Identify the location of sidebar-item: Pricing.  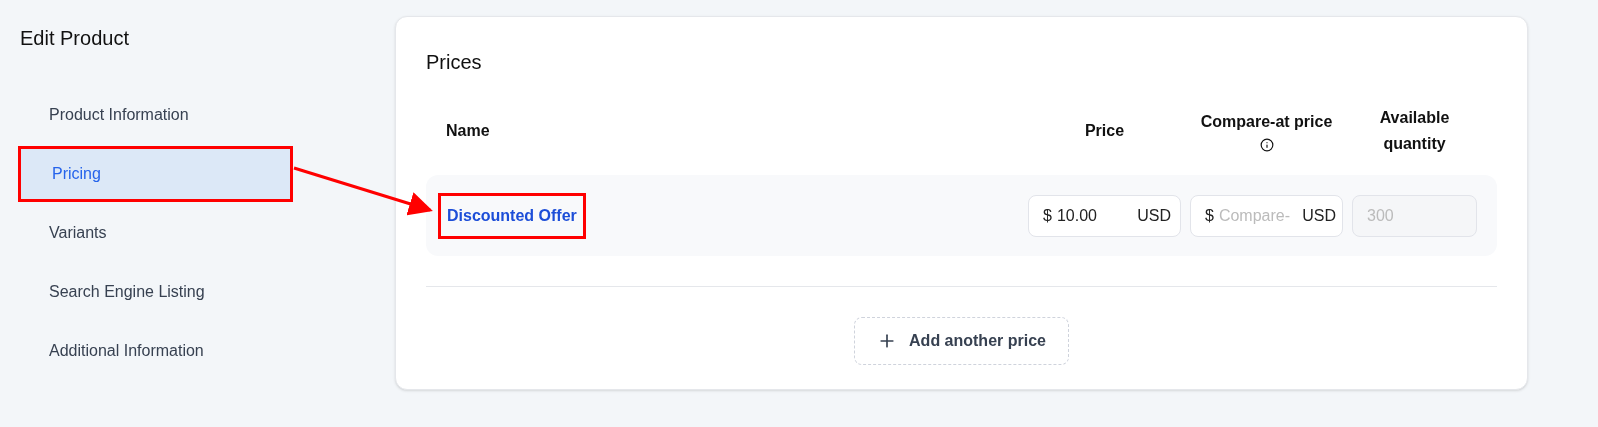
(155, 174).